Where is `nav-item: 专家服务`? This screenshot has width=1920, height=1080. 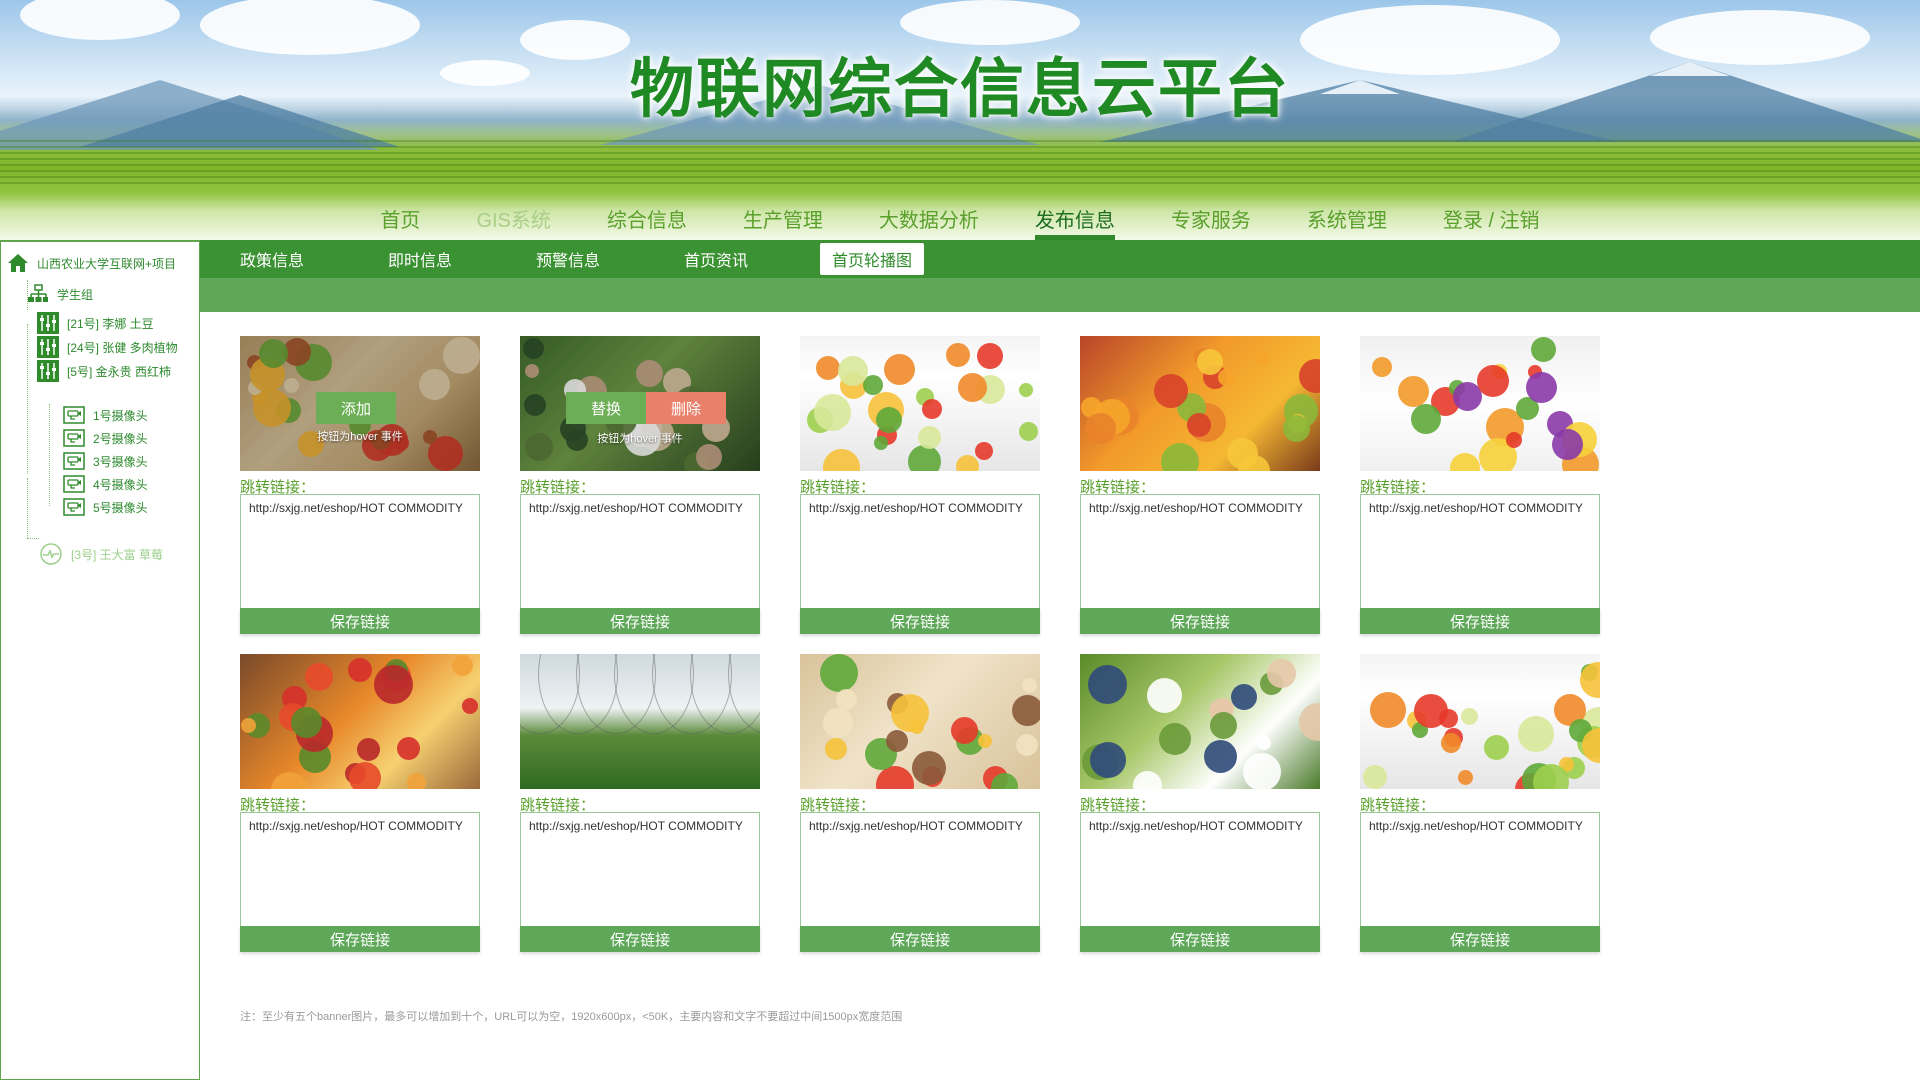
nav-item: 专家服务 is located at coordinates (1211, 218).